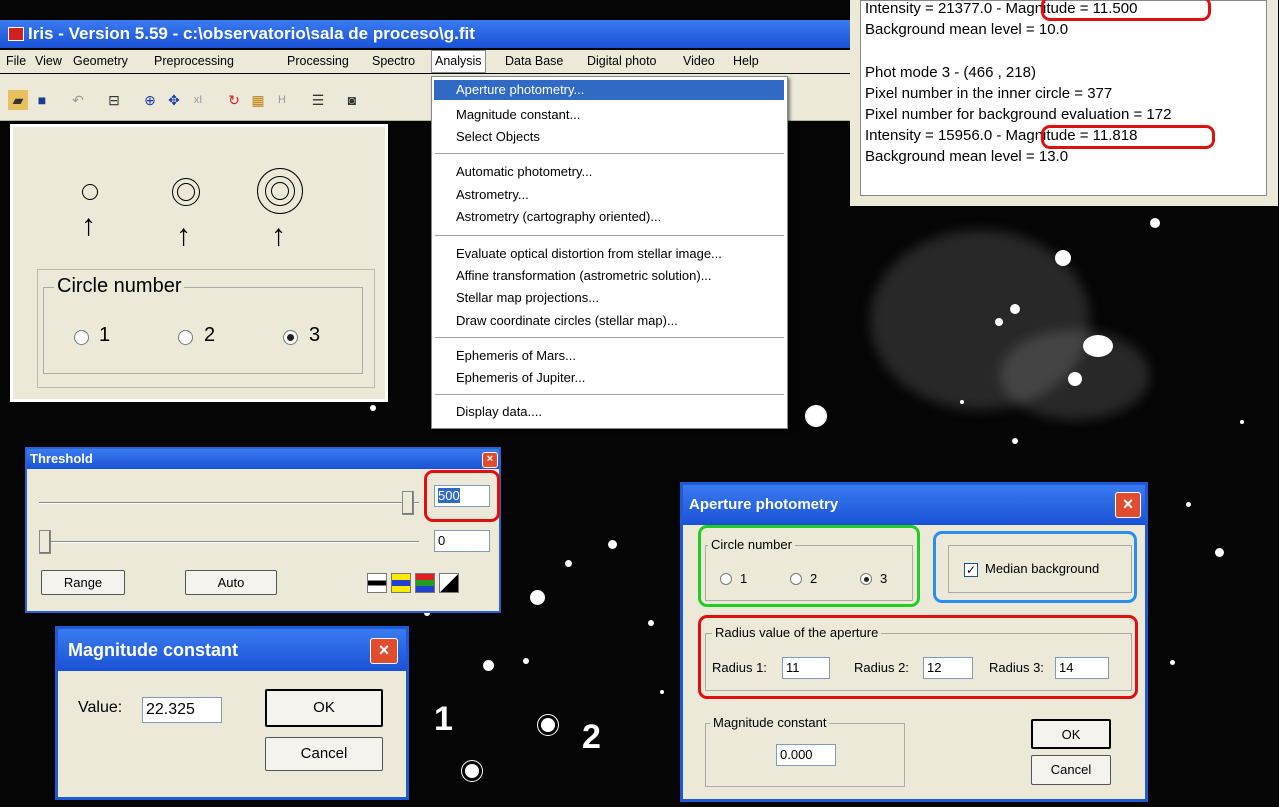  What do you see at coordinates (42, 100) in the screenshot?
I see `save-icon: ■` at bounding box center [42, 100].